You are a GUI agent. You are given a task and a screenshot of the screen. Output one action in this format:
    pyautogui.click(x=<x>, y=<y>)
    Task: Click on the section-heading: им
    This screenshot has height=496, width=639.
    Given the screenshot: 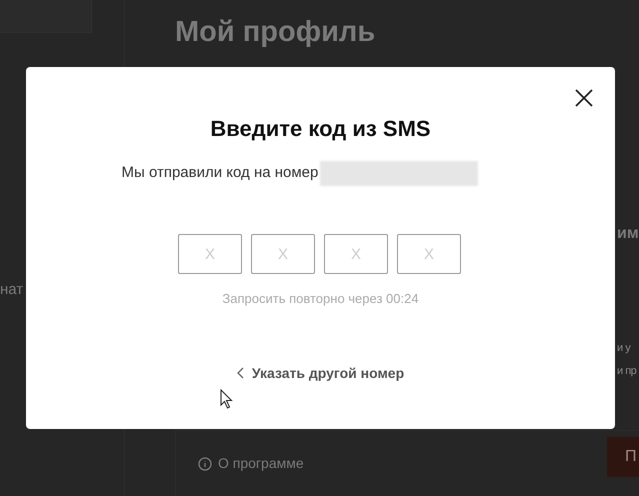 What is the action you would take?
    pyautogui.click(x=628, y=234)
    